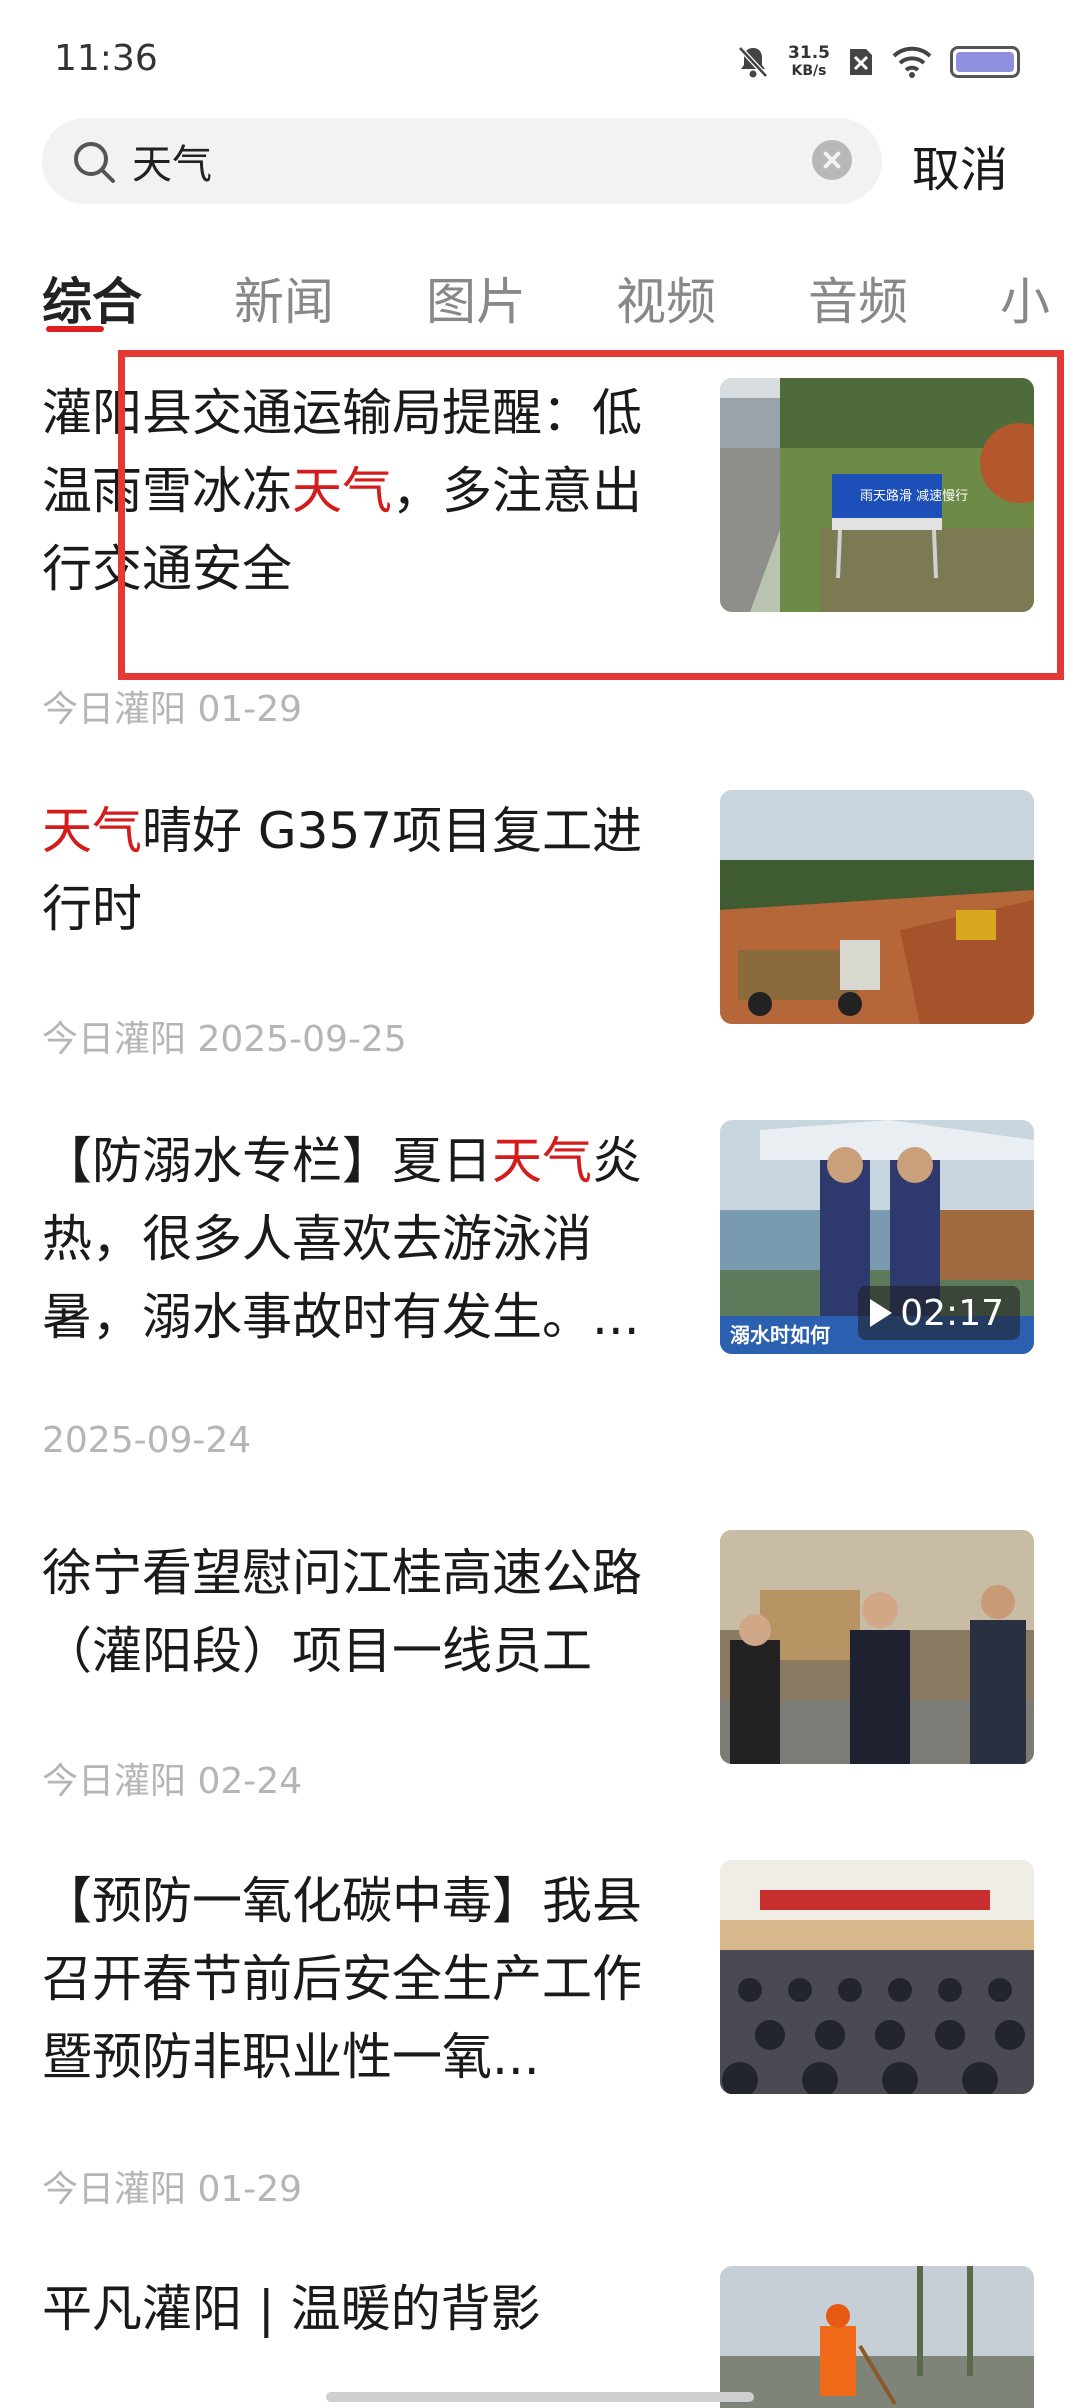 Image resolution: width=1080 pixels, height=2408 pixels. What do you see at coordinates (960, 165) in the screenshot?
I see `cancel-button: 取消` at bounding box center [960, 165].